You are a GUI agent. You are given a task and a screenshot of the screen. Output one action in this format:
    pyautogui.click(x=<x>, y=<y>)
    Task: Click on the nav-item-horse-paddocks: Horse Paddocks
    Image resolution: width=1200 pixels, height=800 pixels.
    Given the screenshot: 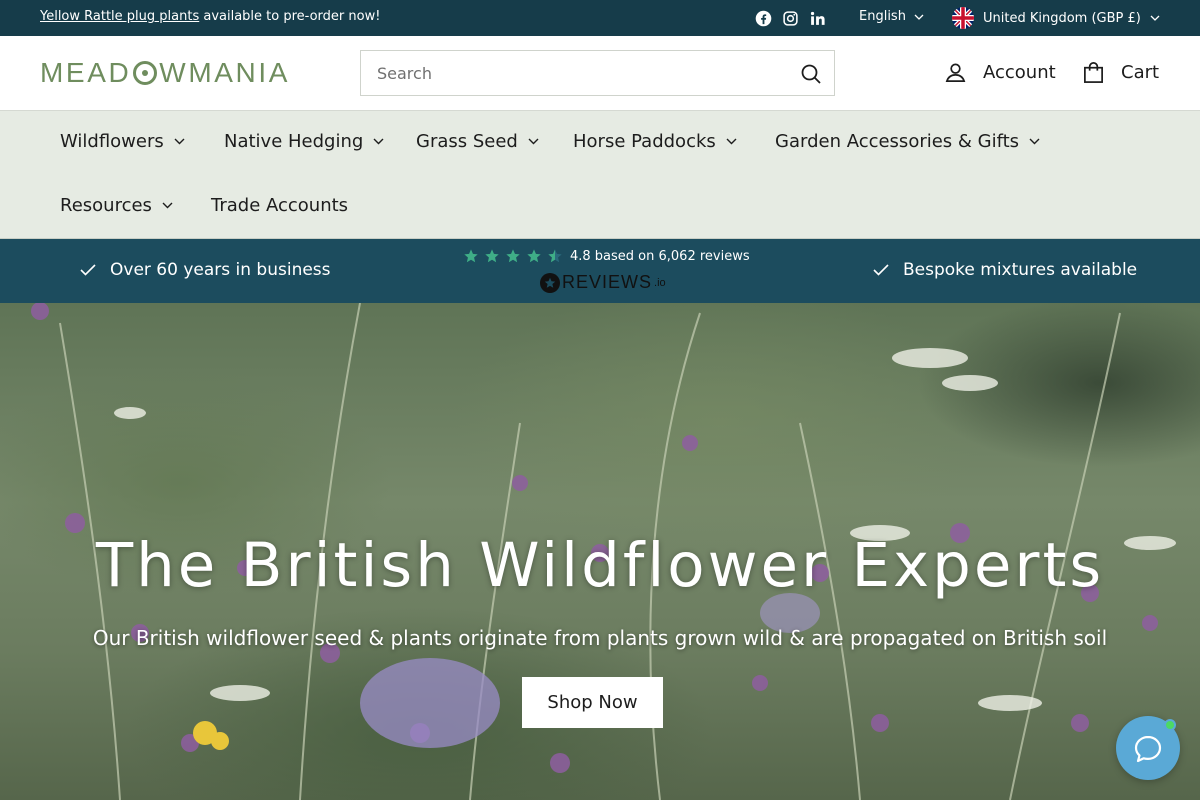 What is the action you would take?
    pyautogui.click(x=655, y=141)
    